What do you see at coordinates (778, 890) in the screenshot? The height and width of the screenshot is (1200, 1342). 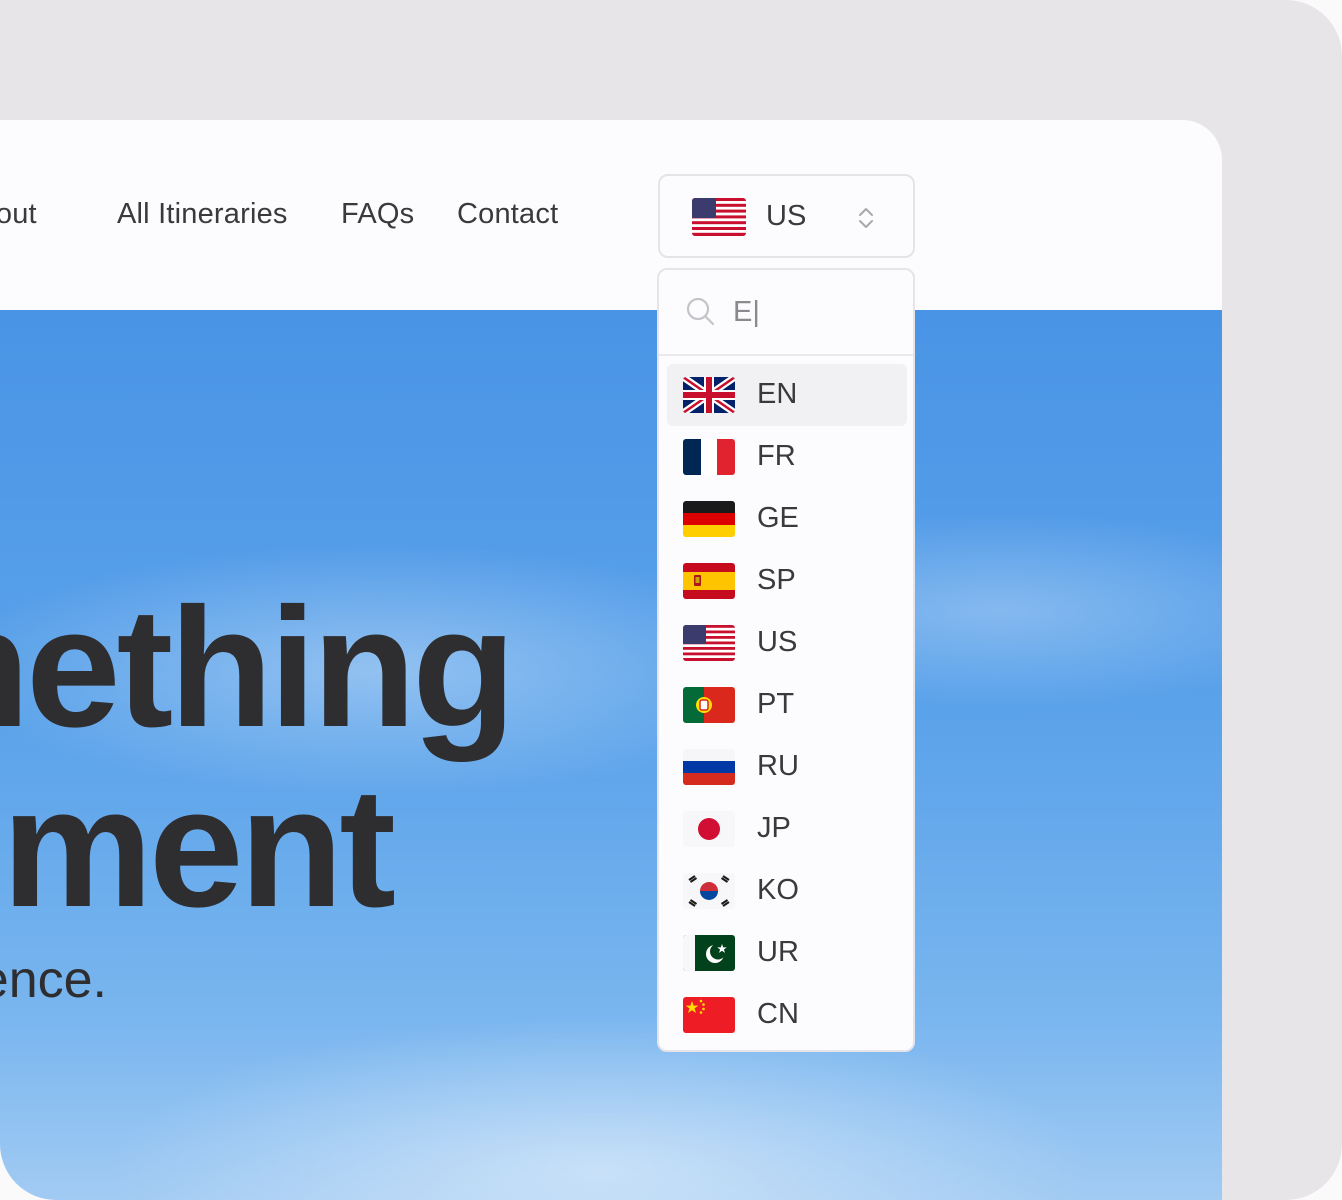 I see `language-code: KO` at bounding box center [778, 890].